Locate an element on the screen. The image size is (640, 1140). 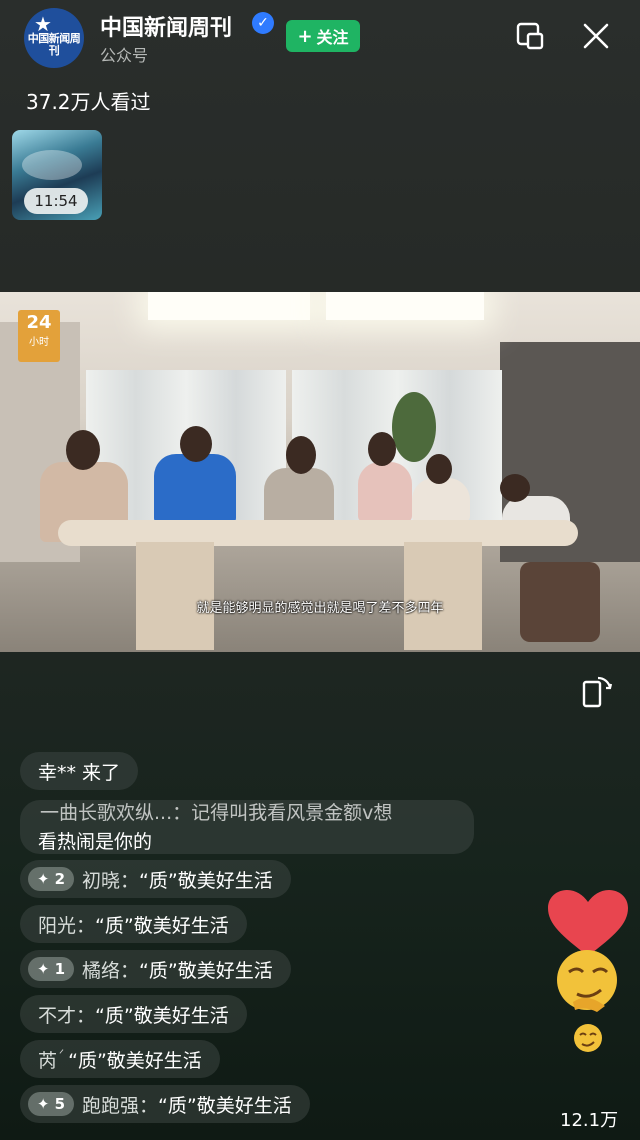
comment-item: 芮 ᐟ “质”敬美好生活 is located at coordinates (120, 1059).